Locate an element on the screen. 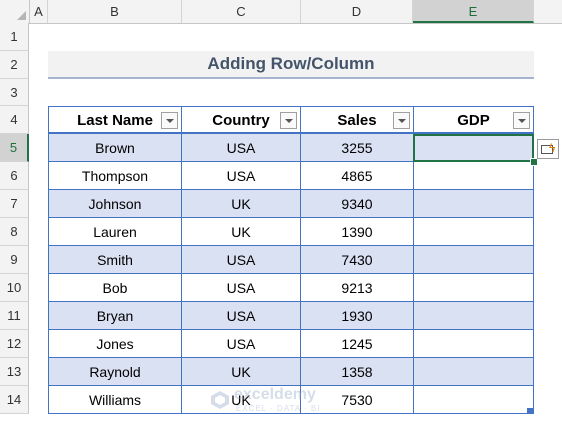  column-header-a: A is located at coordinates (39, 11).